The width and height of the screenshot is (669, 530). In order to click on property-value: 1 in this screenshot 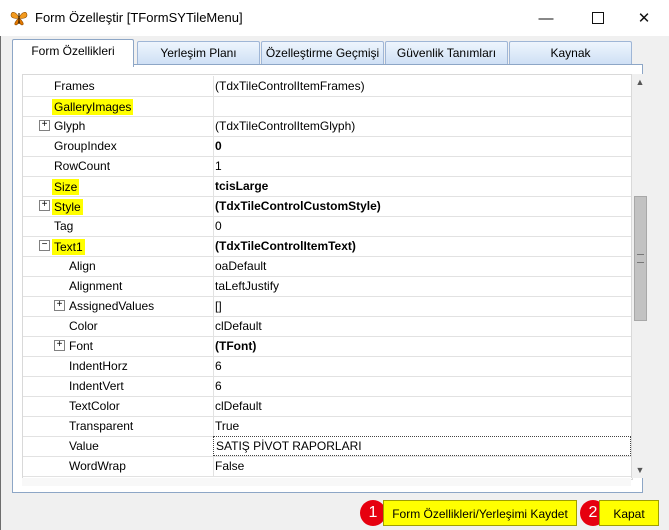, I will do `click(218, 166)`.